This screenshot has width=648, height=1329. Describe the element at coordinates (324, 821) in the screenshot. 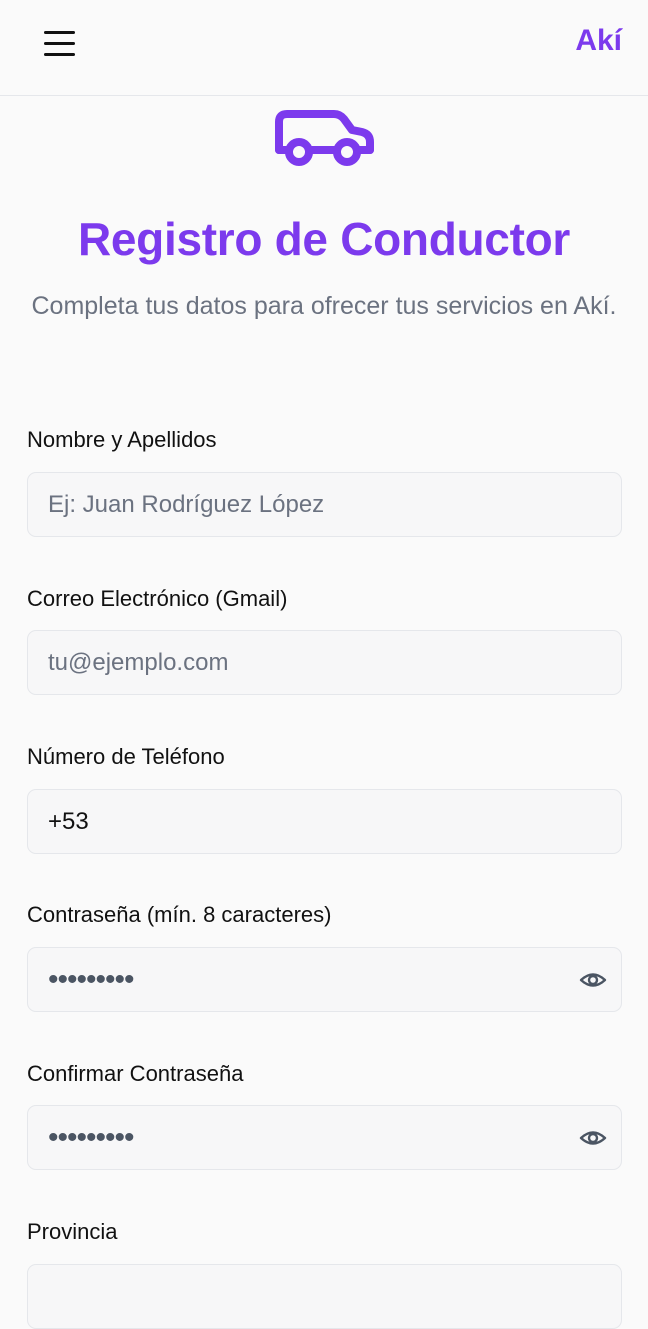

I see `phone-input: +53` at that location.